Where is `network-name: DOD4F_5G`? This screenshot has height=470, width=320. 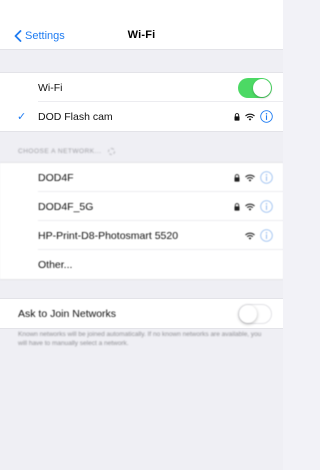
network-name: DOD4F_5G is located at coordinates (66, 206).